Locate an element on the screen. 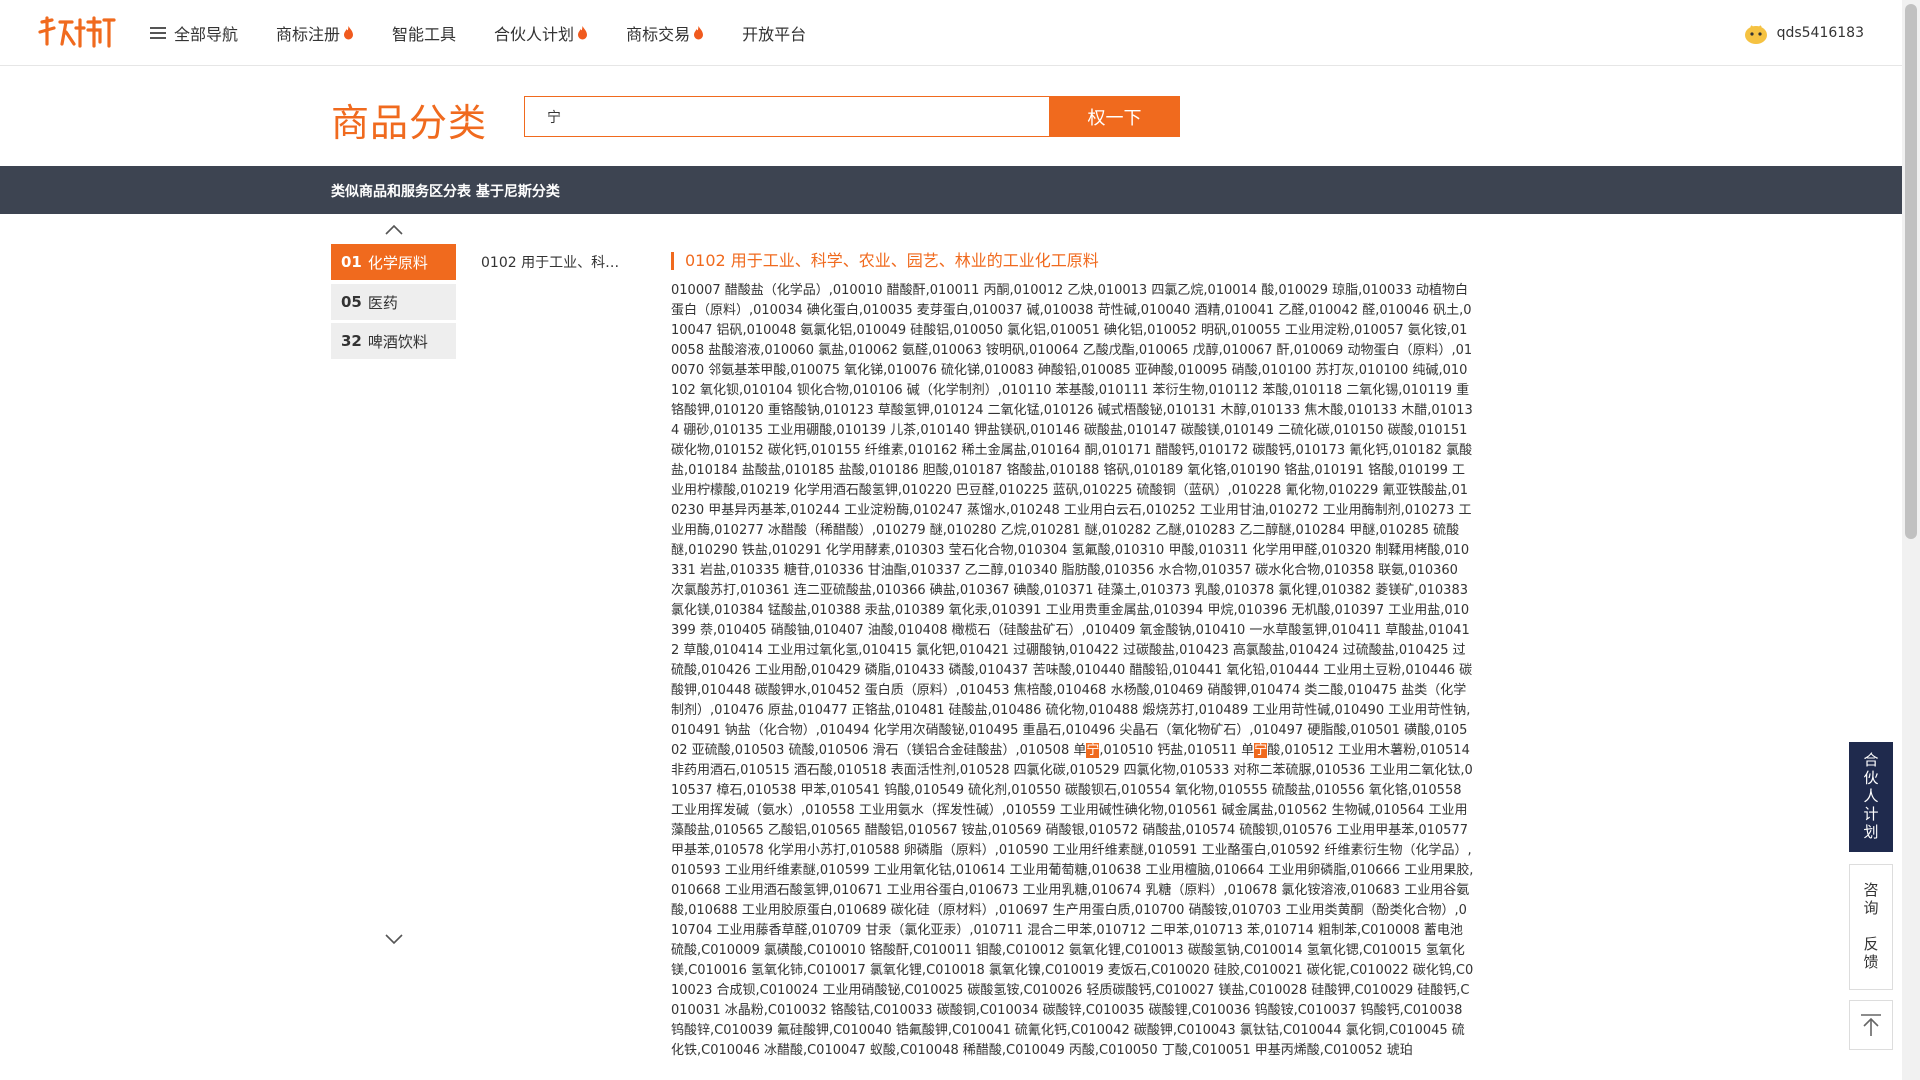  category-label: 医药 is located at coordinates (382, 302).